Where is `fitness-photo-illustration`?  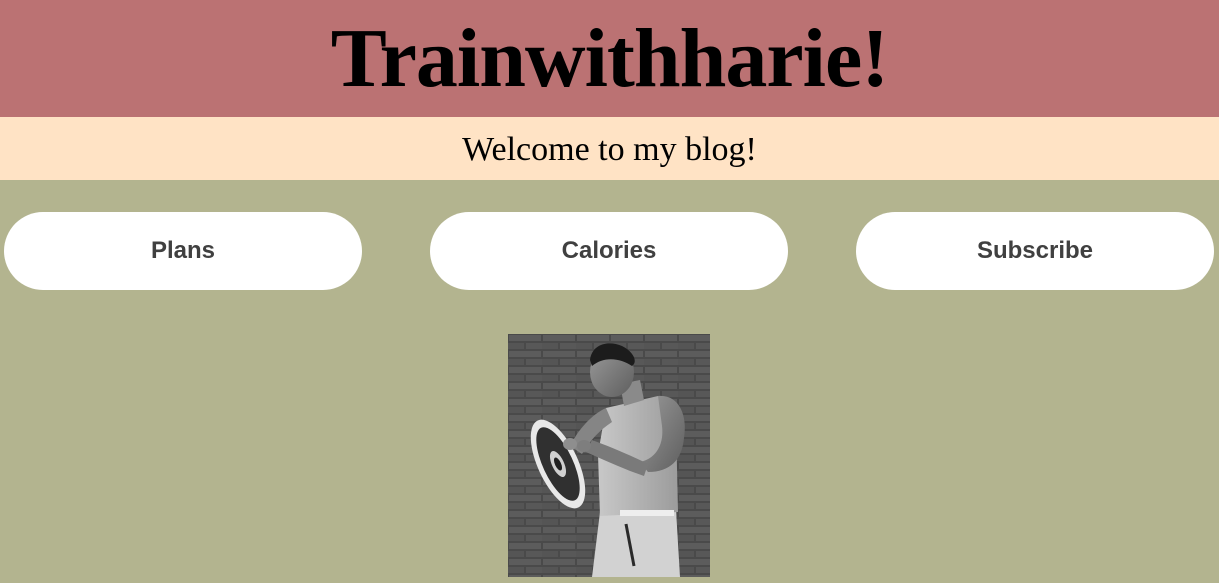 fitness-photo-illustration is located at coordinates (609, 455).